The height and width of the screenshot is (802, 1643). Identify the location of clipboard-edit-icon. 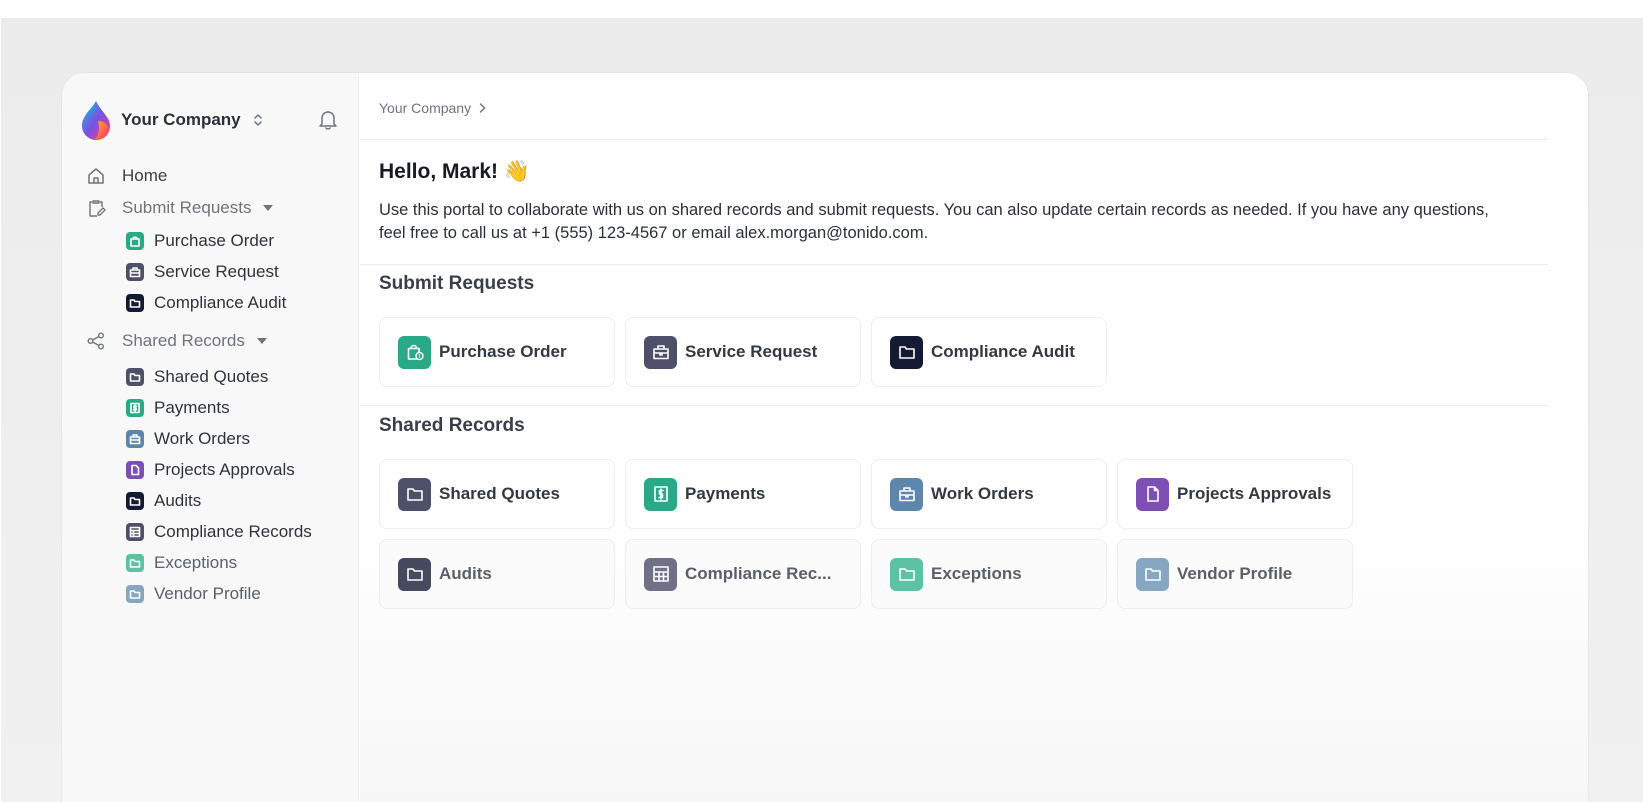
(97, 208).